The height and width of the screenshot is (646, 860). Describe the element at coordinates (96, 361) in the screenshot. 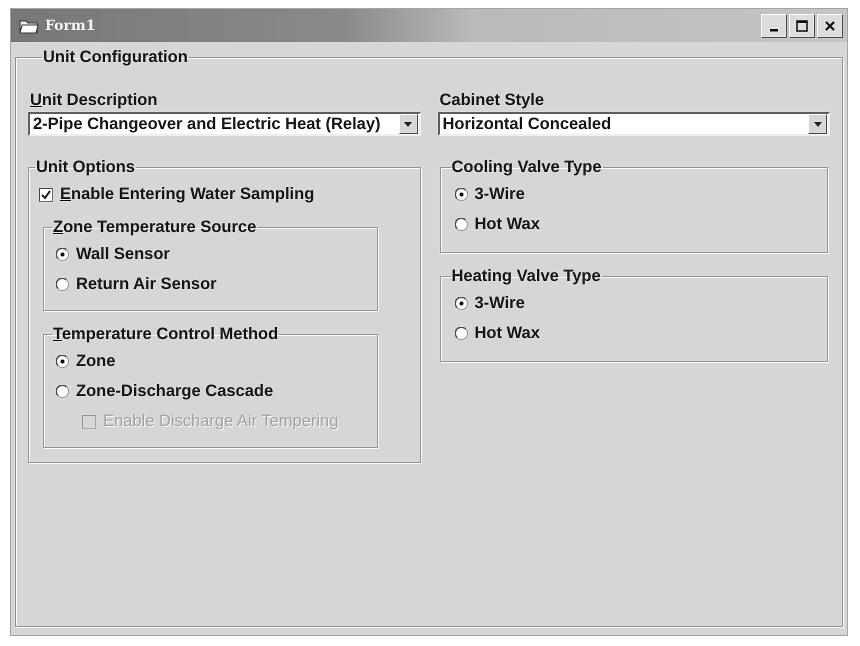

I see `option-label: Zone` at that location.